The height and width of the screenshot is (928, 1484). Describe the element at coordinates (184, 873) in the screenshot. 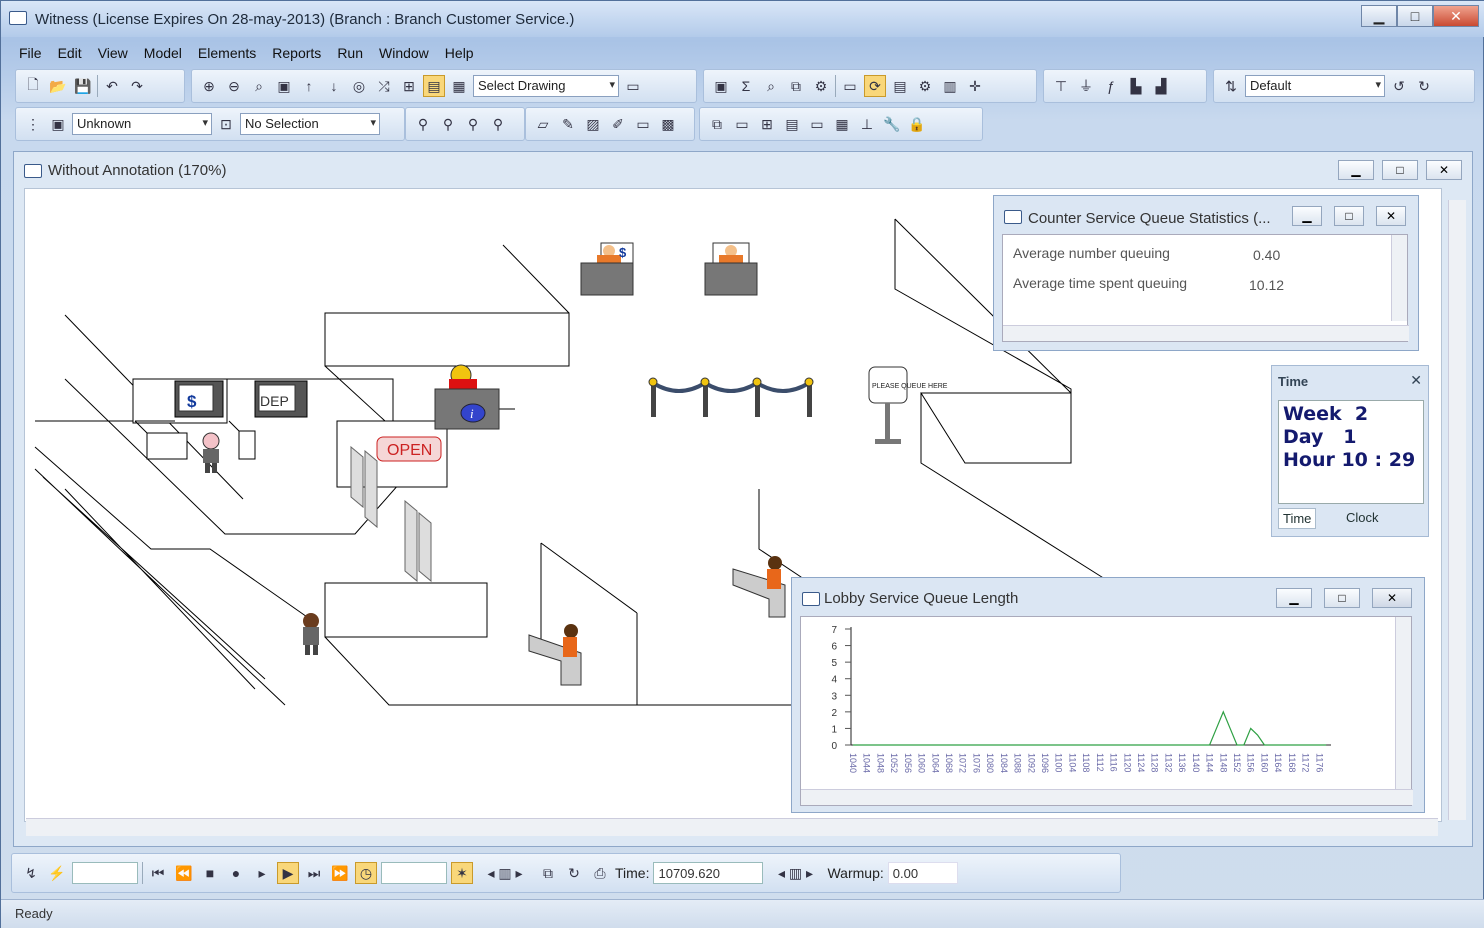

I see `step-back-icon: ⏪` at that location.